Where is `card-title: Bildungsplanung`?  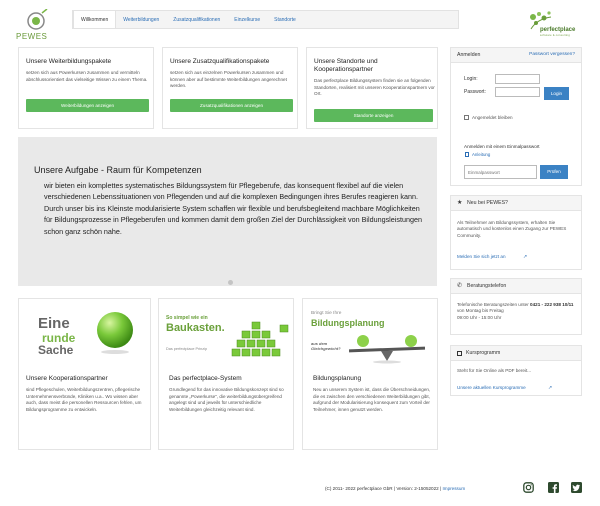 card-title: Bildungsplanung is located at coordinates (337, 378).